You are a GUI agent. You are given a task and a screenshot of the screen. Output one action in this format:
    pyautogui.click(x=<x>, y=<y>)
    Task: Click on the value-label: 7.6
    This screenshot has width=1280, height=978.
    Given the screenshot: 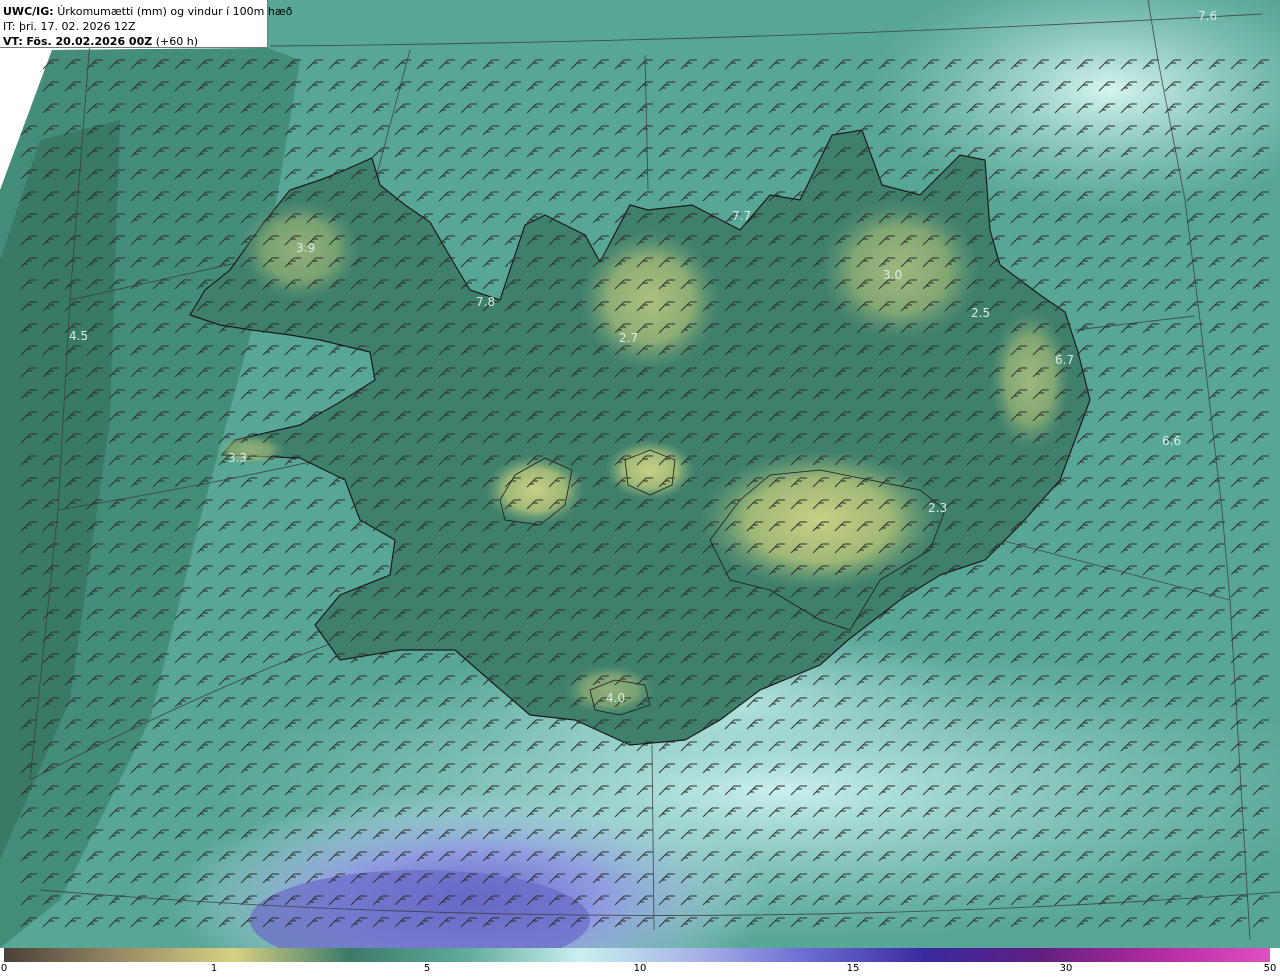 What is the action you would take?
    pyautogui.click(x=1207, y=16)
    